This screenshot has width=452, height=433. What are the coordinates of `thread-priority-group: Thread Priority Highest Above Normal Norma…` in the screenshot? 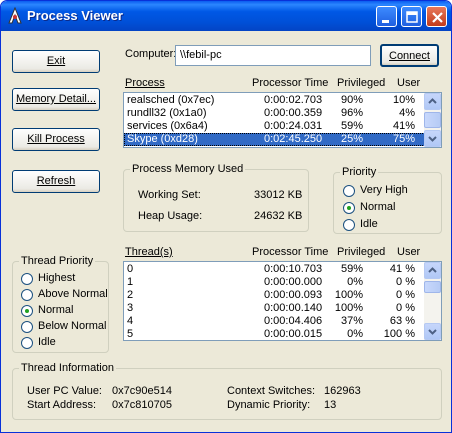 It's located at (60, 304).